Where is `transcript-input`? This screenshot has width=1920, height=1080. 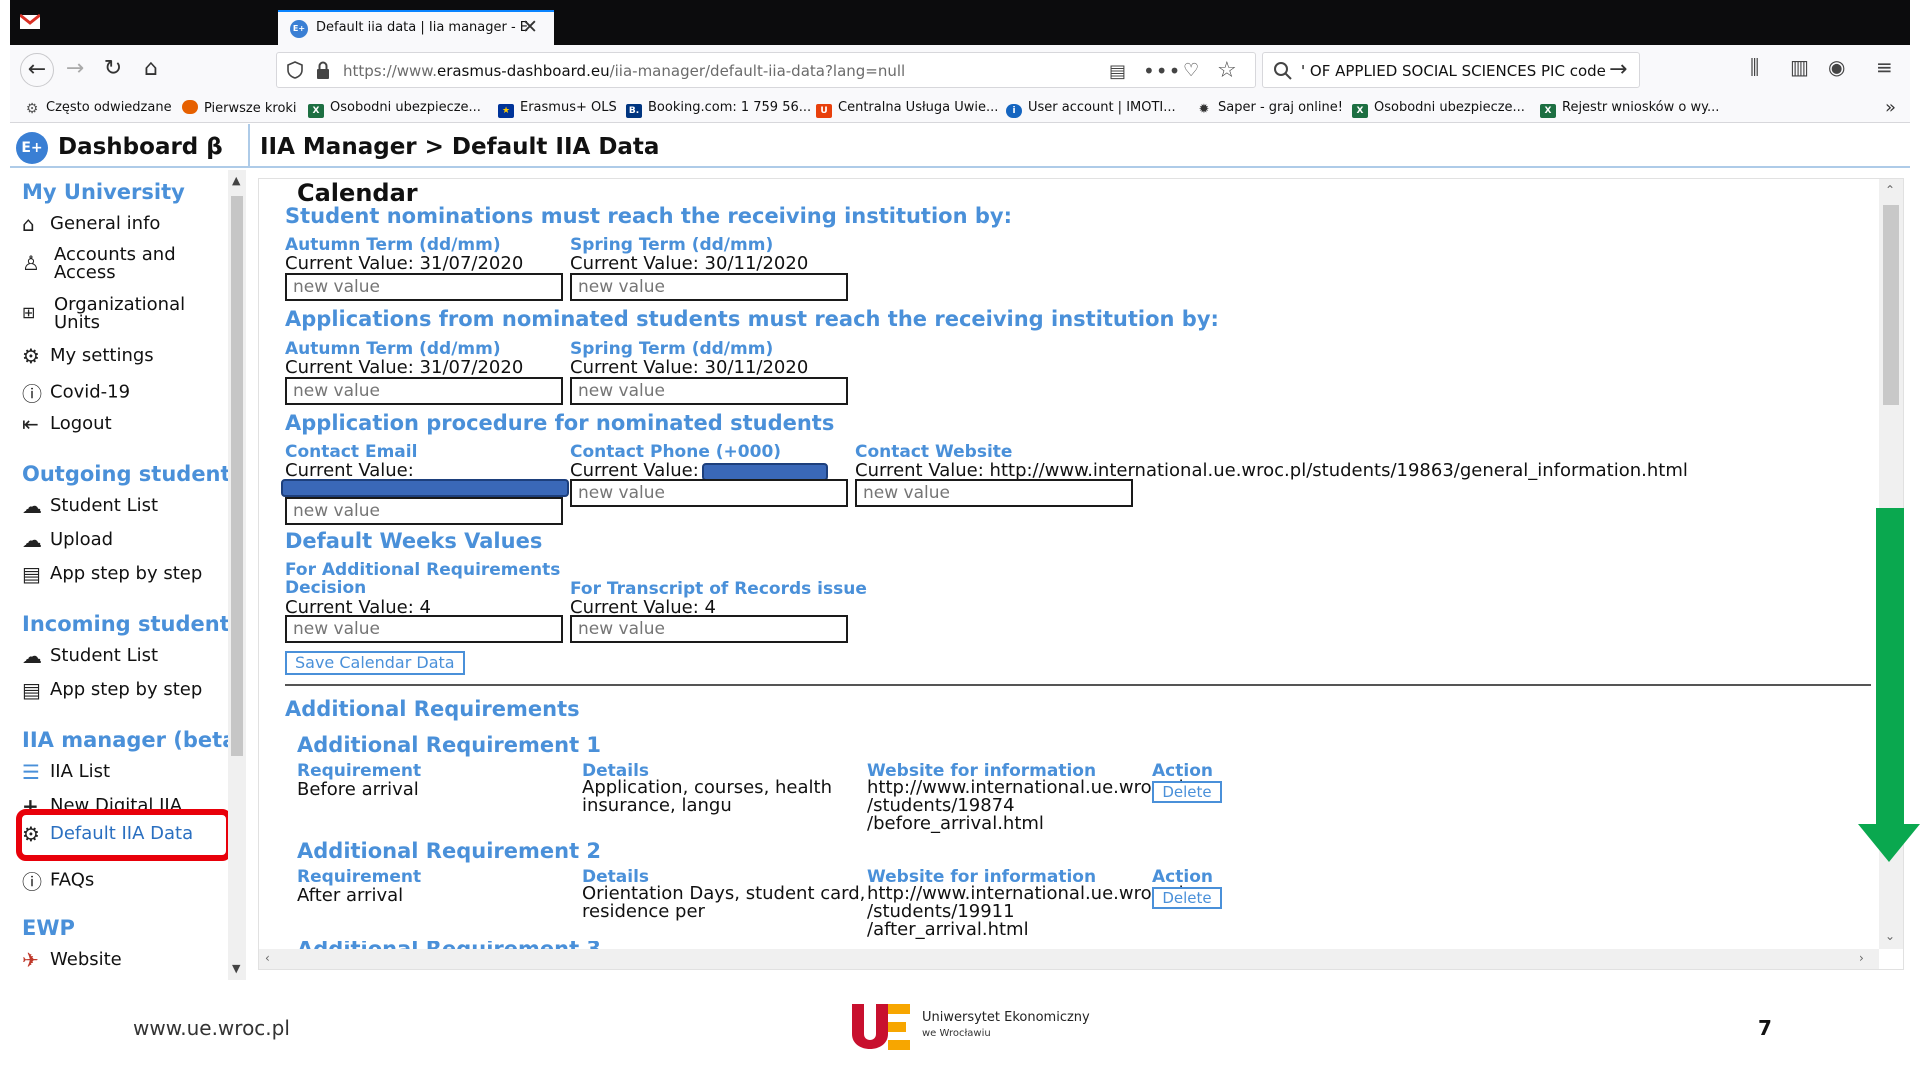
transcript-input is located at coordinates (709, 629).